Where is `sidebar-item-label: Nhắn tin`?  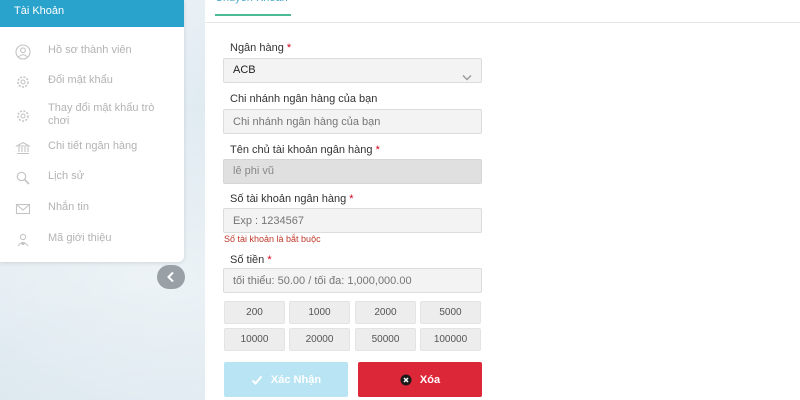 sidebar-item-label: Nhắn tin is located at coordinates (68, 207).